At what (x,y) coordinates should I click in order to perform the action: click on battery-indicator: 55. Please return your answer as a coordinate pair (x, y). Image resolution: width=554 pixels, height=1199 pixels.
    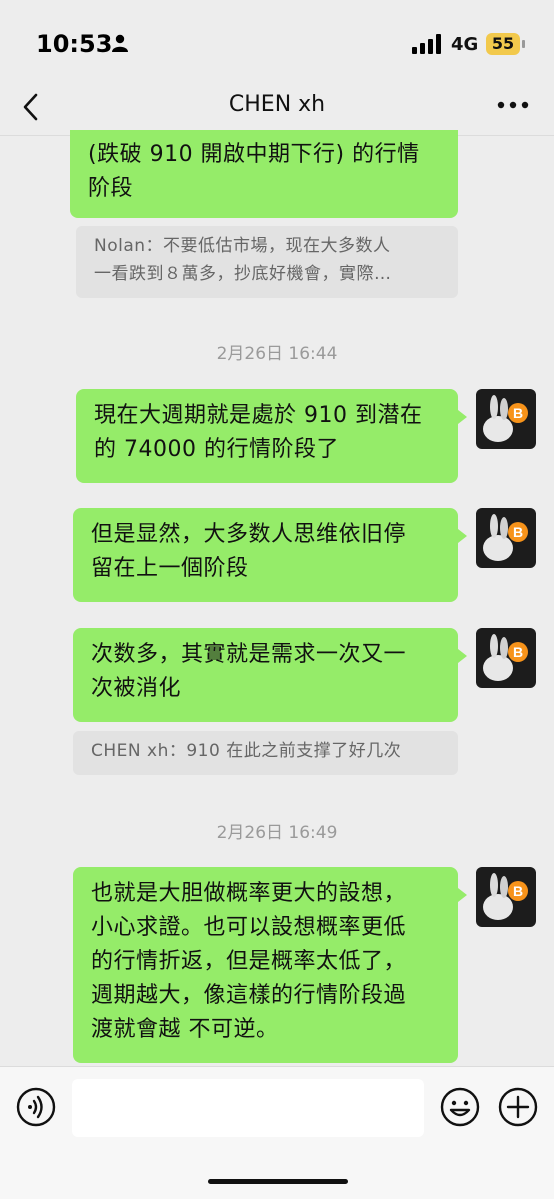
    Looking at the image, I should click on (503, 44).